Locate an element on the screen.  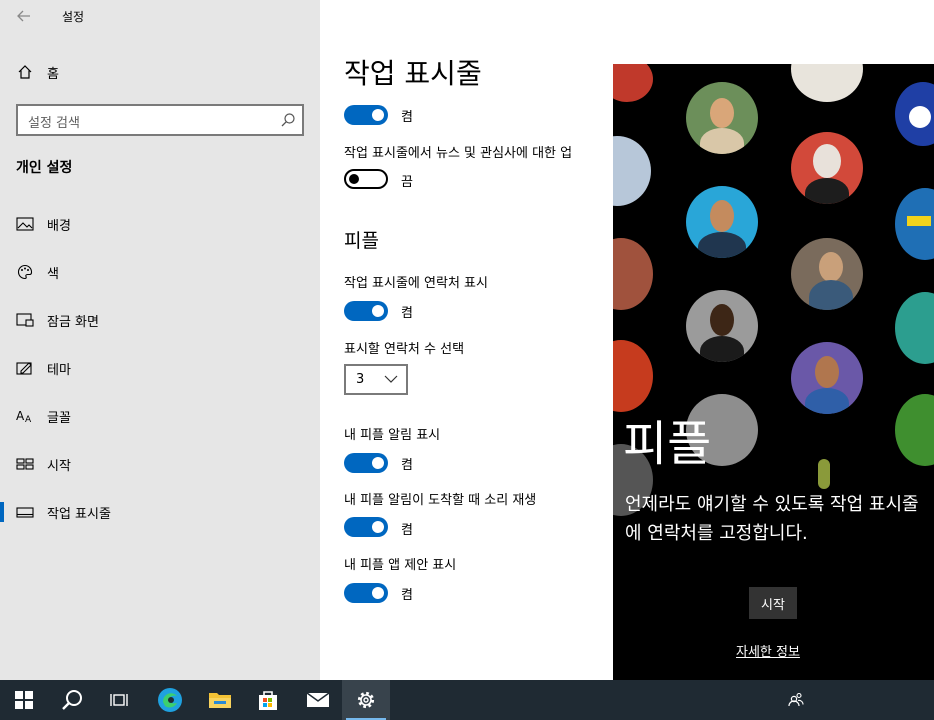
news-label: 작업 표시줄에서 뉴스 및 관심사에 대한 업 is located at coordinates (458, 153).